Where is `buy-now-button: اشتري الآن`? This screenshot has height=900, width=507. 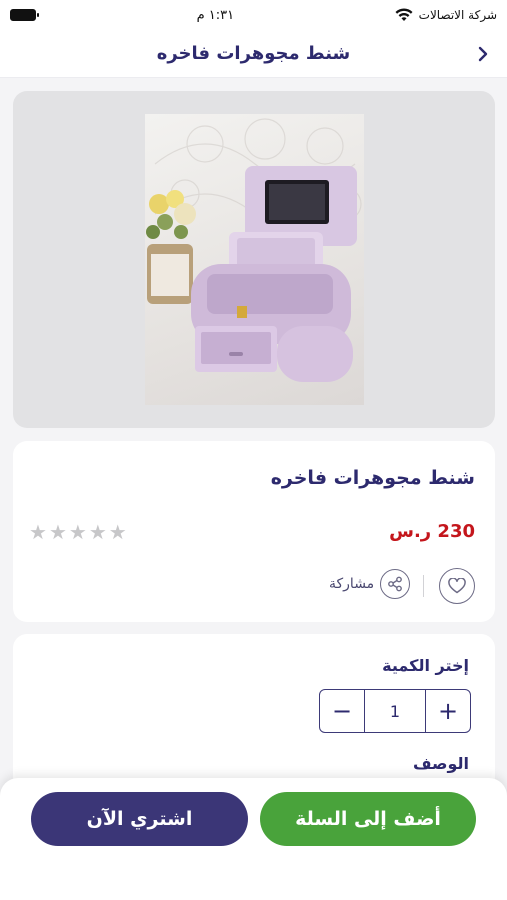
buy-now-button: اشتري الآن is located at coordinates (139, 819).